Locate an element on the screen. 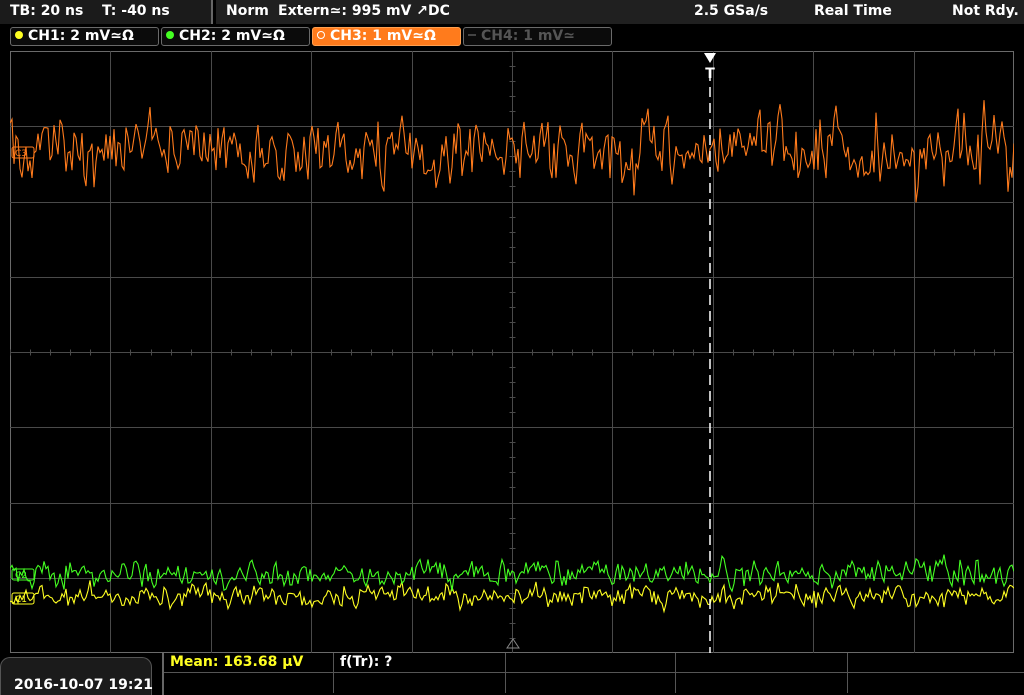  channel-4-button: CH4: 1 mV≃ is located at coordinates (537, 36).